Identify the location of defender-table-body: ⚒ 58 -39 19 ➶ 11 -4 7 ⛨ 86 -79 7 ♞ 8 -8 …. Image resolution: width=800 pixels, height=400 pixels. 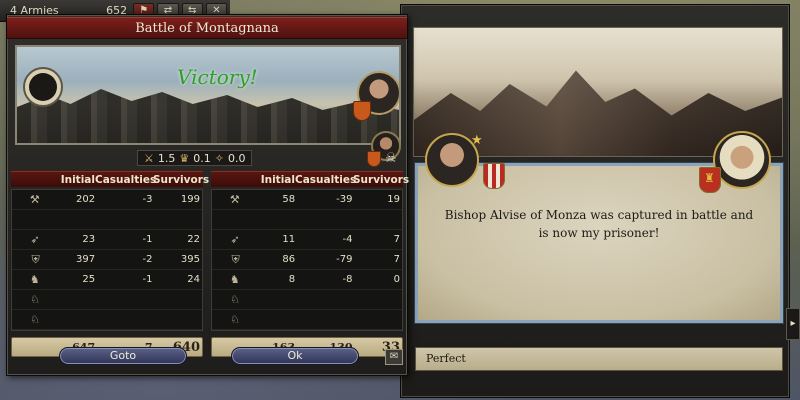
(307, 260).